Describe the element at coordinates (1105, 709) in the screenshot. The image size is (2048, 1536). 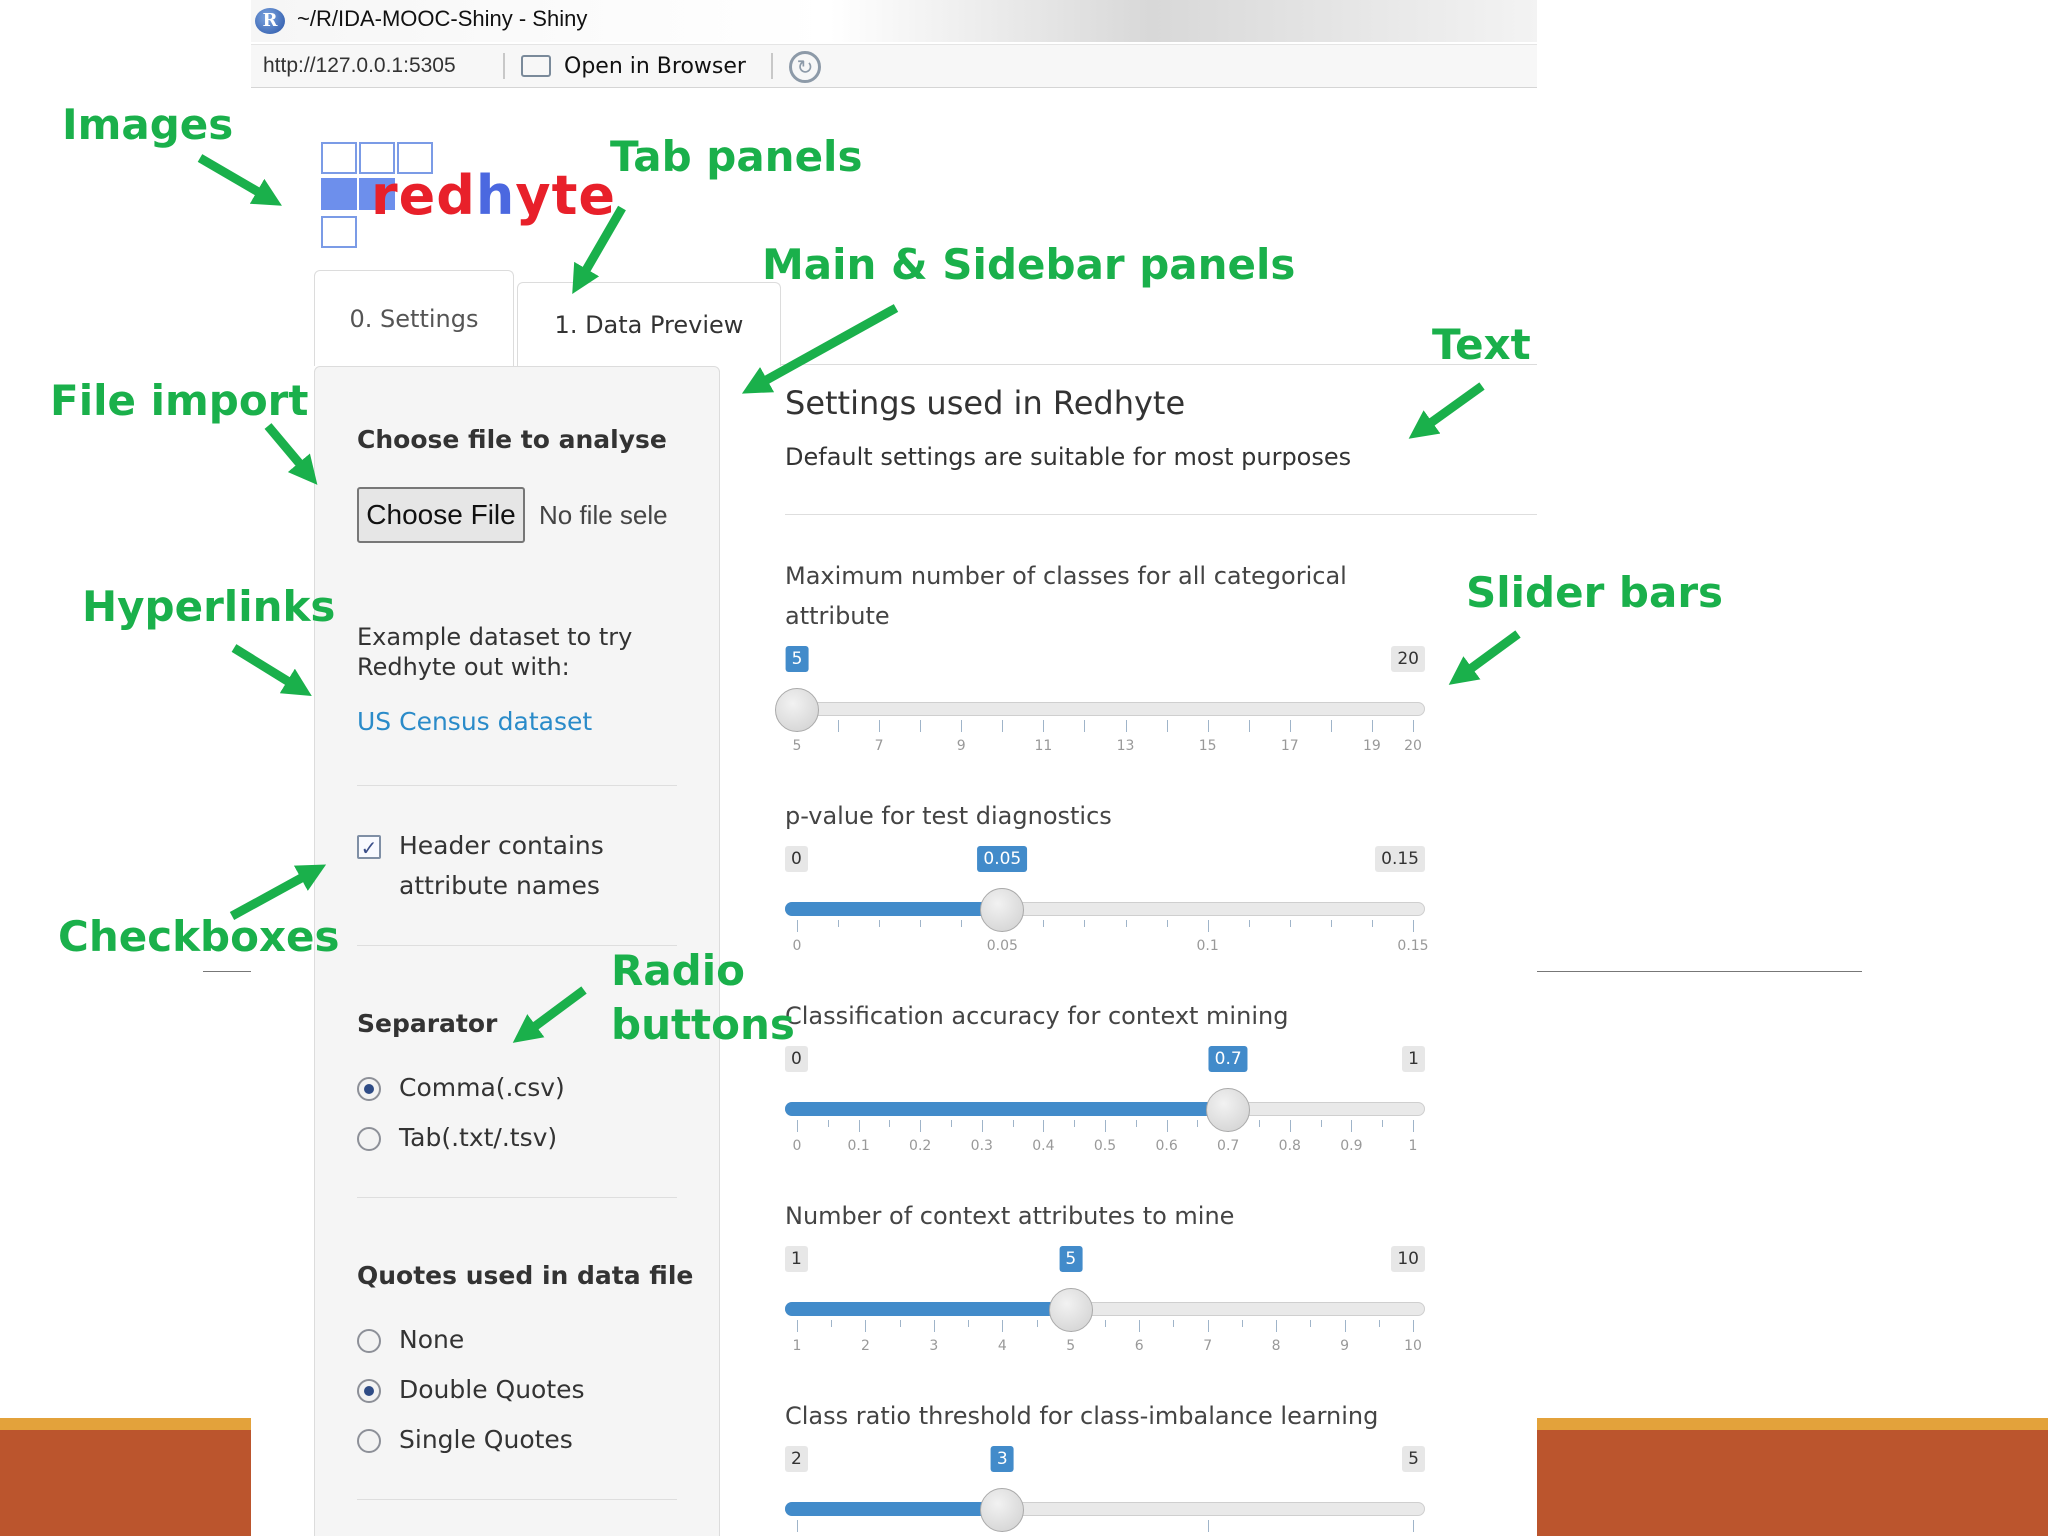
I see `slider-track` at that location.